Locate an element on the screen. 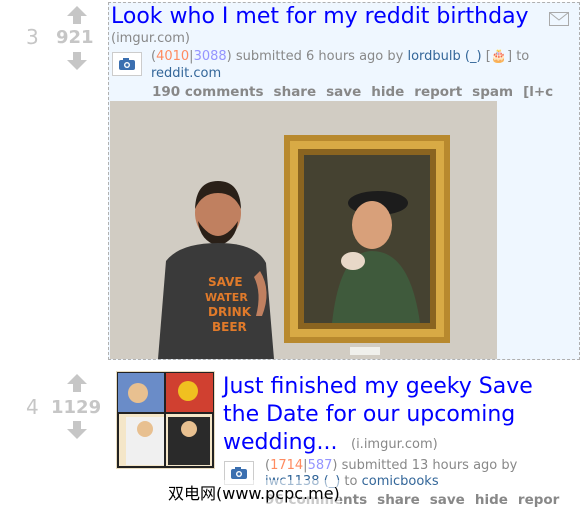 The height and width of the screenshot is (511, 580). submitted-text: submitted 6 hours ago by is located at coordinates (319, 56).